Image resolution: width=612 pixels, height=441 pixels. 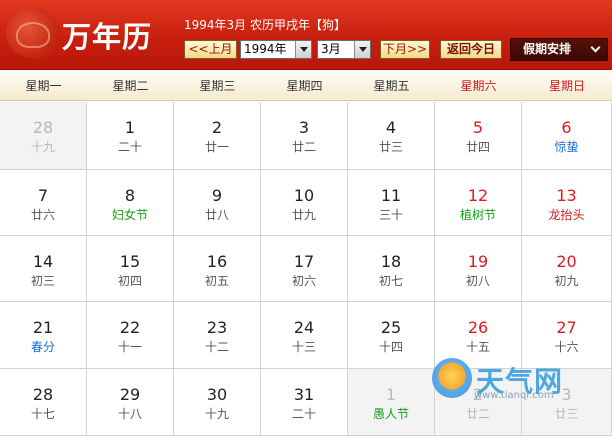 I want to click on calendar-day-cell: 11 三十, so click(x=391, y=203).